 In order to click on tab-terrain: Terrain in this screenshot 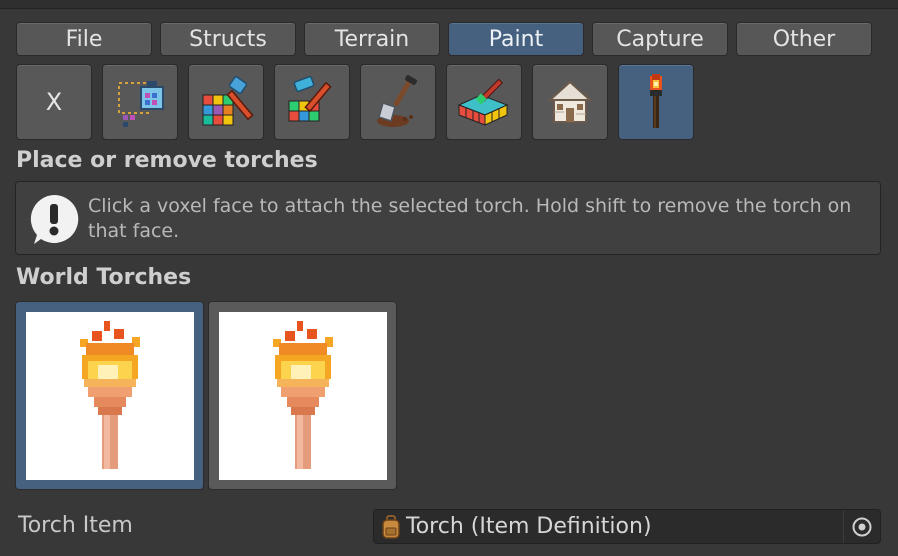, I will do `click(372, 39)`.